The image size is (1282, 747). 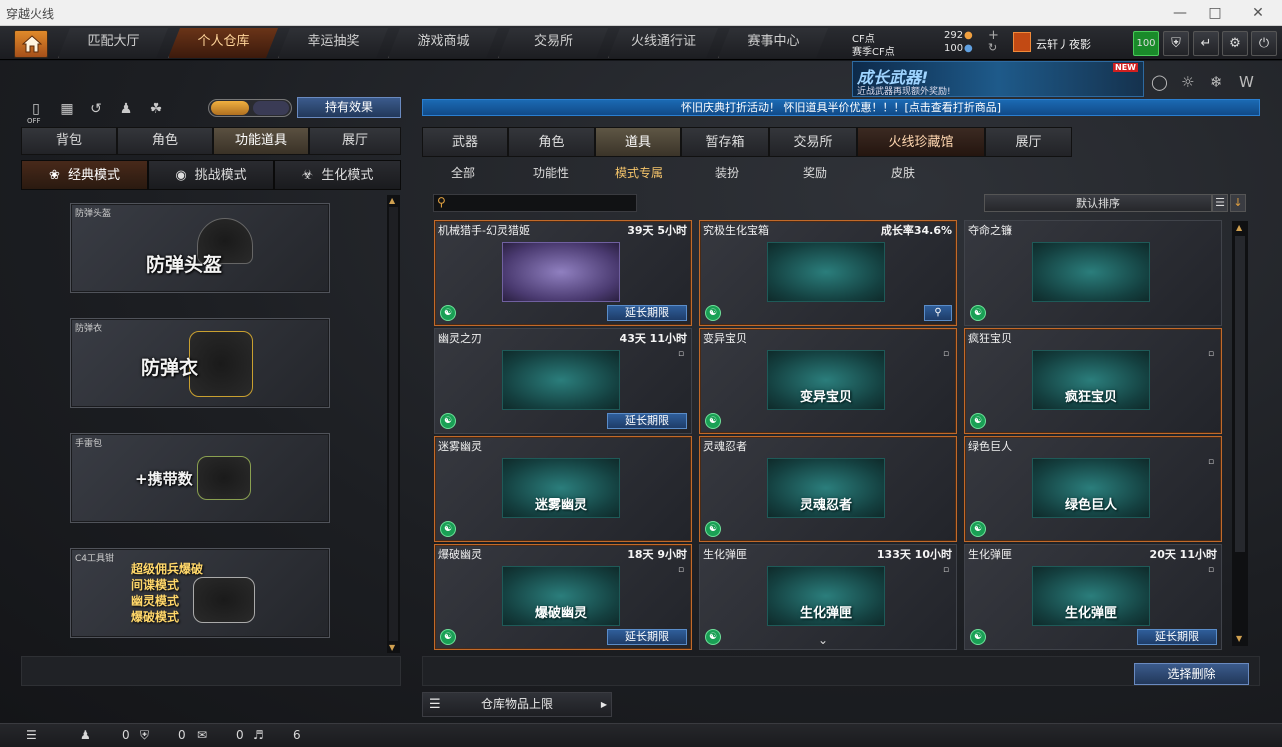 I want to click on item-card: 生化弹匣 133天 10小时 ▫ 生化弹匣 ☯ ⌄, so click(x=828, y=597).